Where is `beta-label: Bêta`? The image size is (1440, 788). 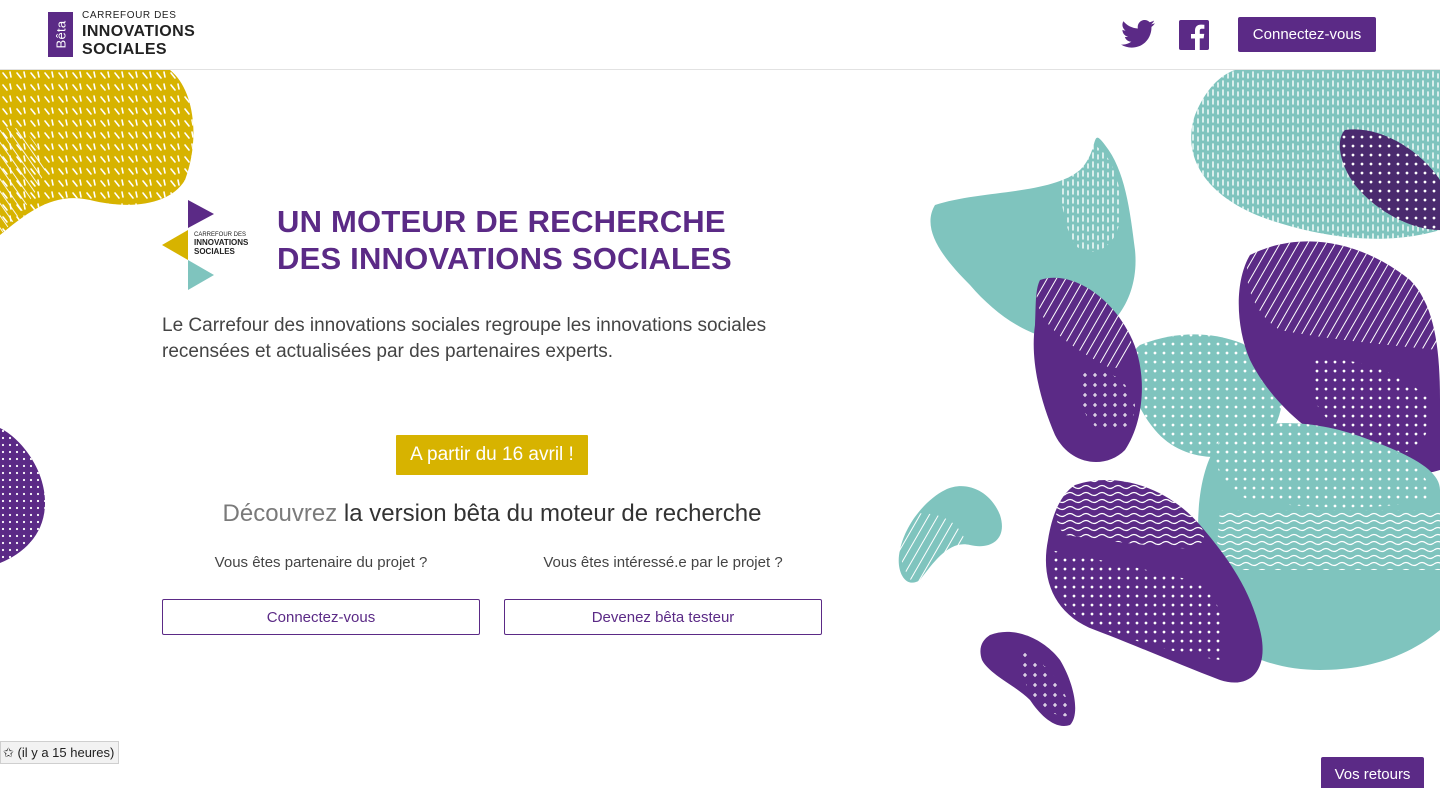
beta-label: Bêta is located at coordinates (61, 34).